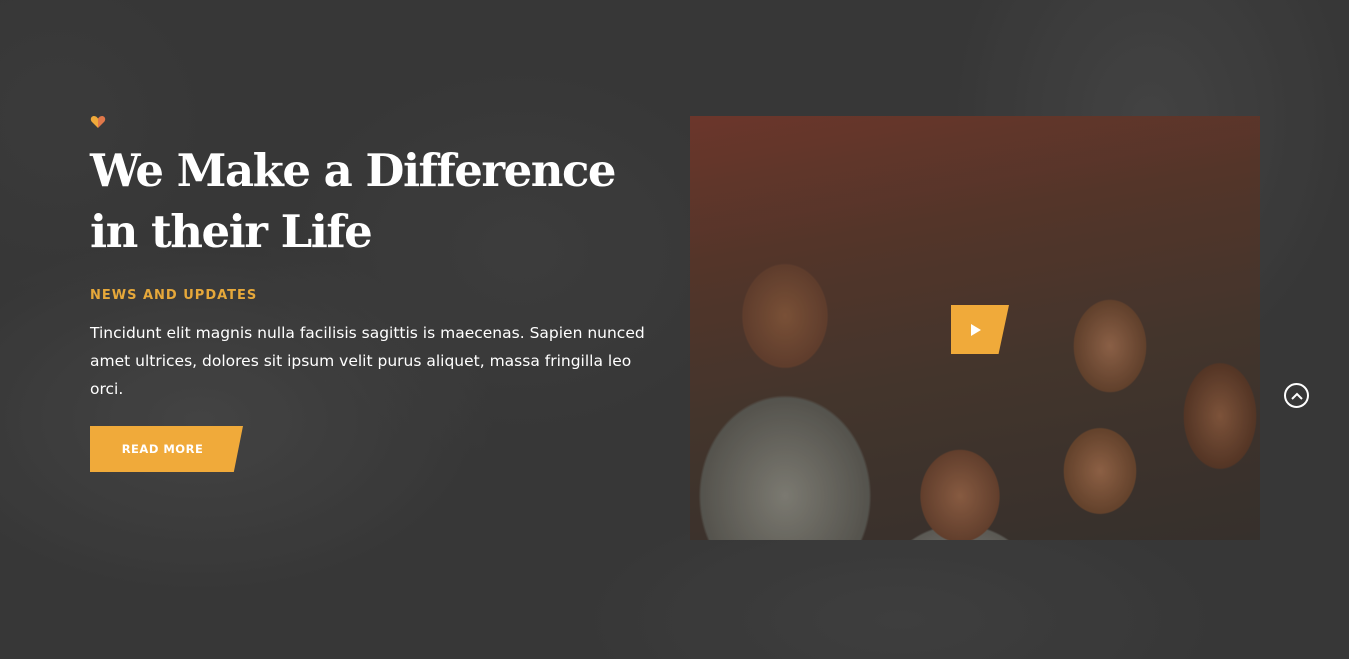 This screenshot has width=1349, height=659. I want to click on play-icon, so click(976, 329).